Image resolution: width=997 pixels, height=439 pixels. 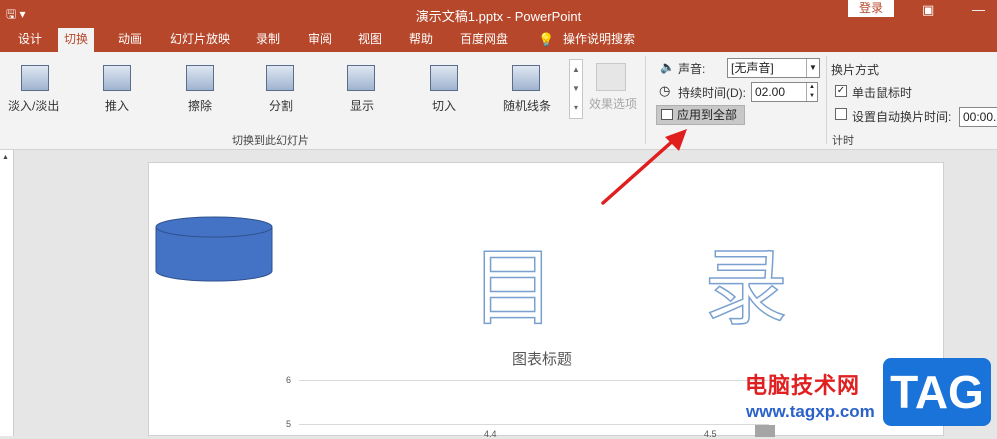 What do you see at coordinates (611, 77) in the screenshot?
I see `effect-options-icon` at bounding box center [611, 77].